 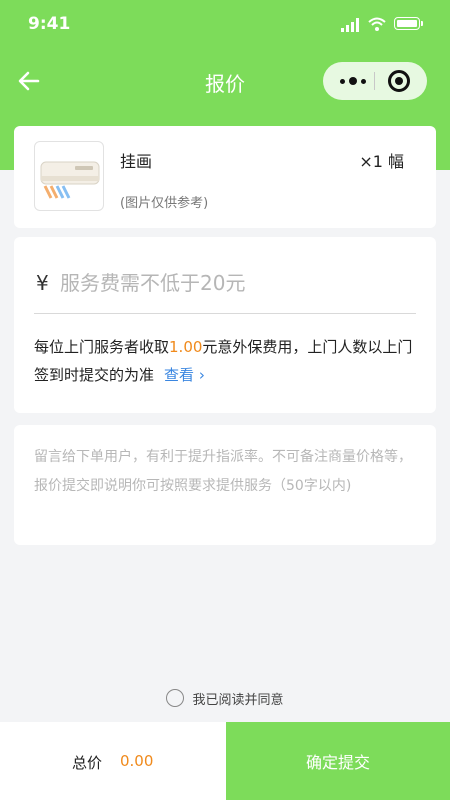 I want to click on service-fee-input, so click(x=235, y=283).